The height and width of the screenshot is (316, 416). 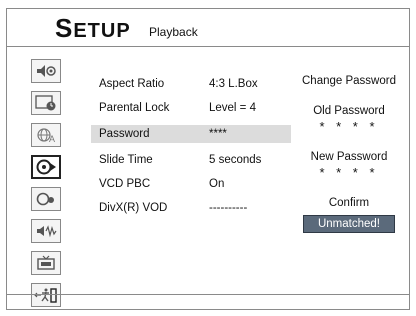 I want to click on menu-row-aspect-ratio: Aspect Ratio 4:3 L.Box, so click(x=191, y=84).